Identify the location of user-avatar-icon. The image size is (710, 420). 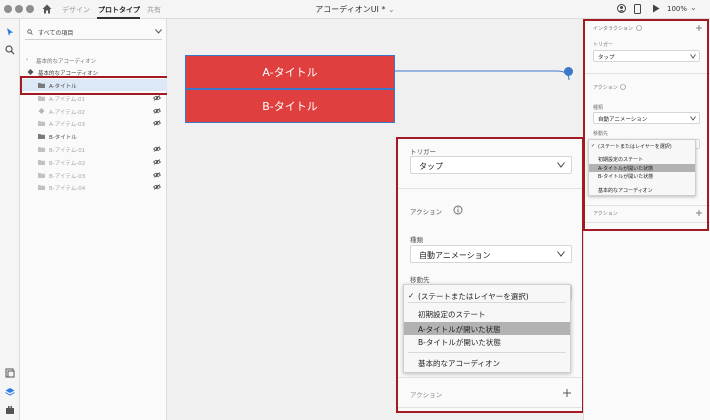
(621, 8).